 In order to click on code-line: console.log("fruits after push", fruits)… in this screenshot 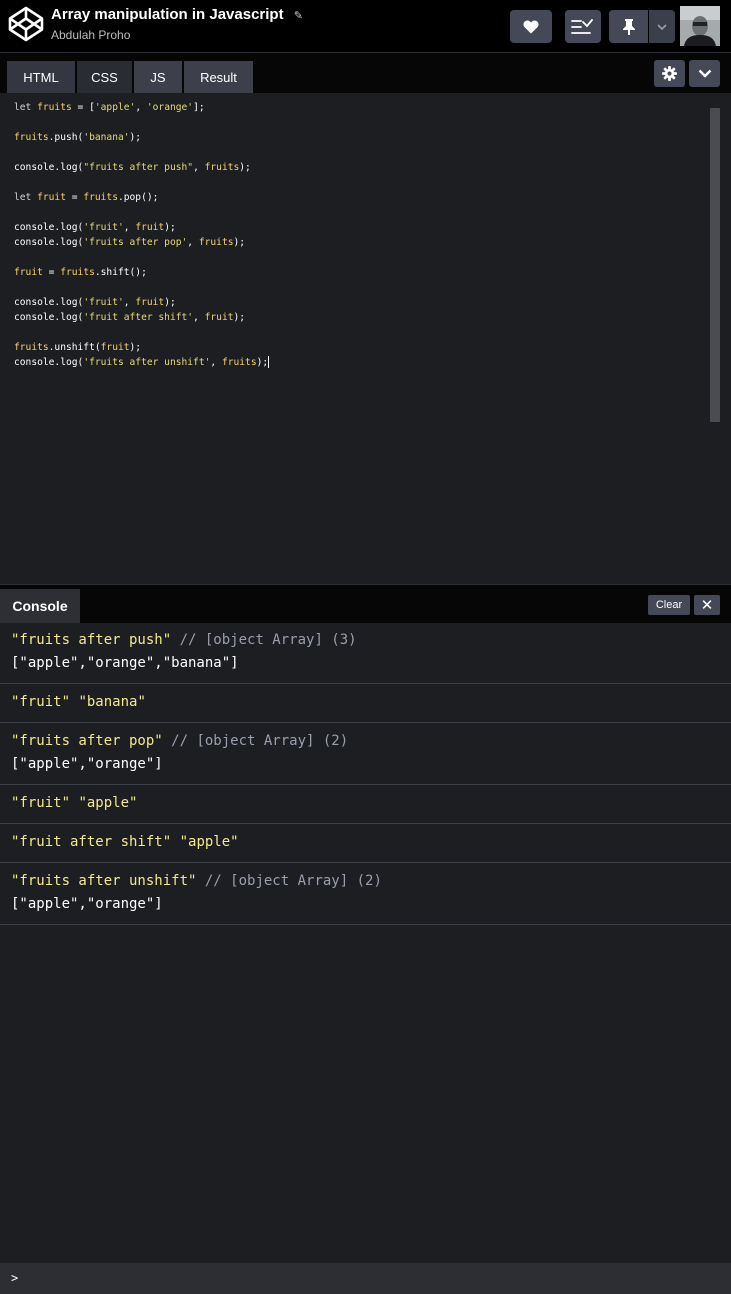, I will do `click(132, 167)`.